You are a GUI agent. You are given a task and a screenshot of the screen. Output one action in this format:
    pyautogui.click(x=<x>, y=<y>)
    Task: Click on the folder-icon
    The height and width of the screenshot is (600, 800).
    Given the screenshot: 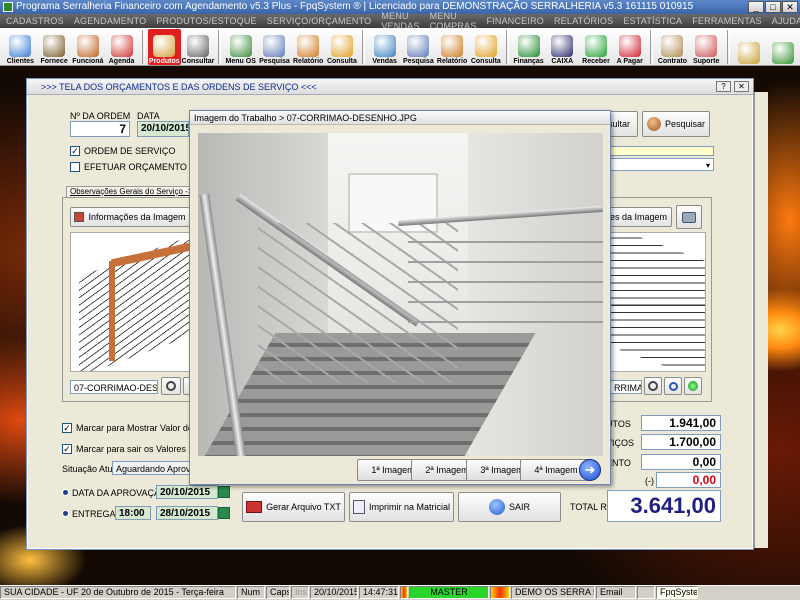 What is the action you would take?
    pyautogui.click(x=341, y=46)
    